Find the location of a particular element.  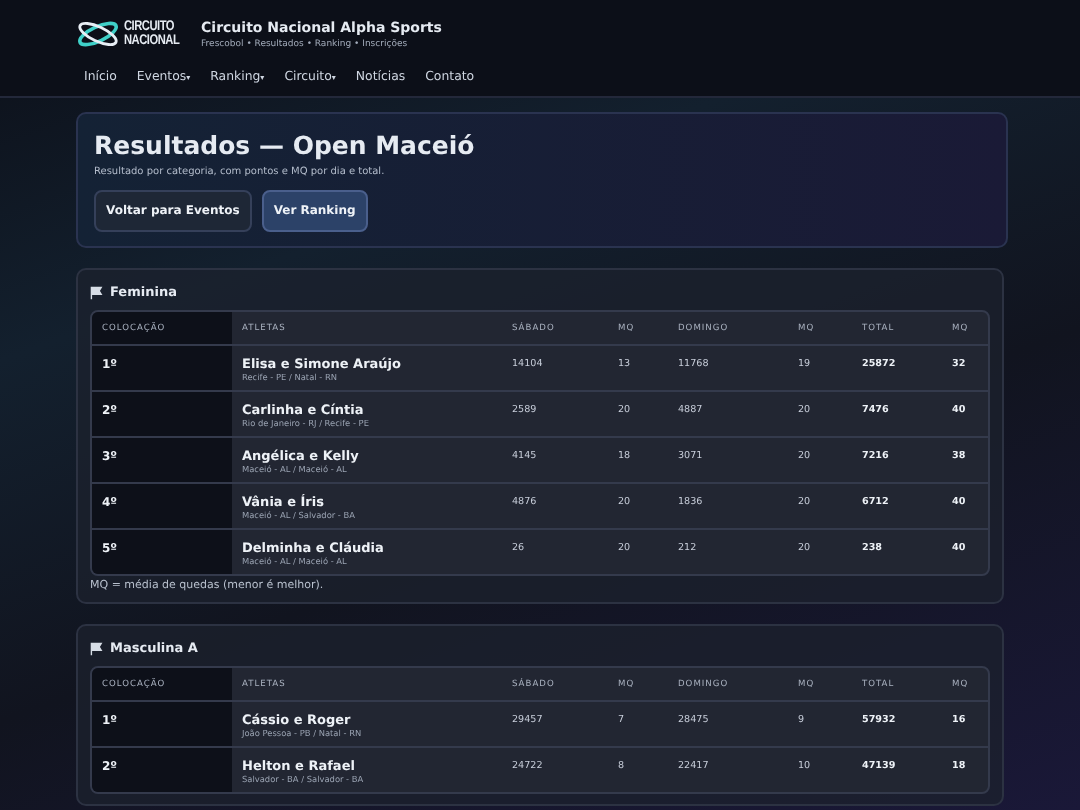

page-title: Resultados — Open Maceió is located at coordinates (285, 146).